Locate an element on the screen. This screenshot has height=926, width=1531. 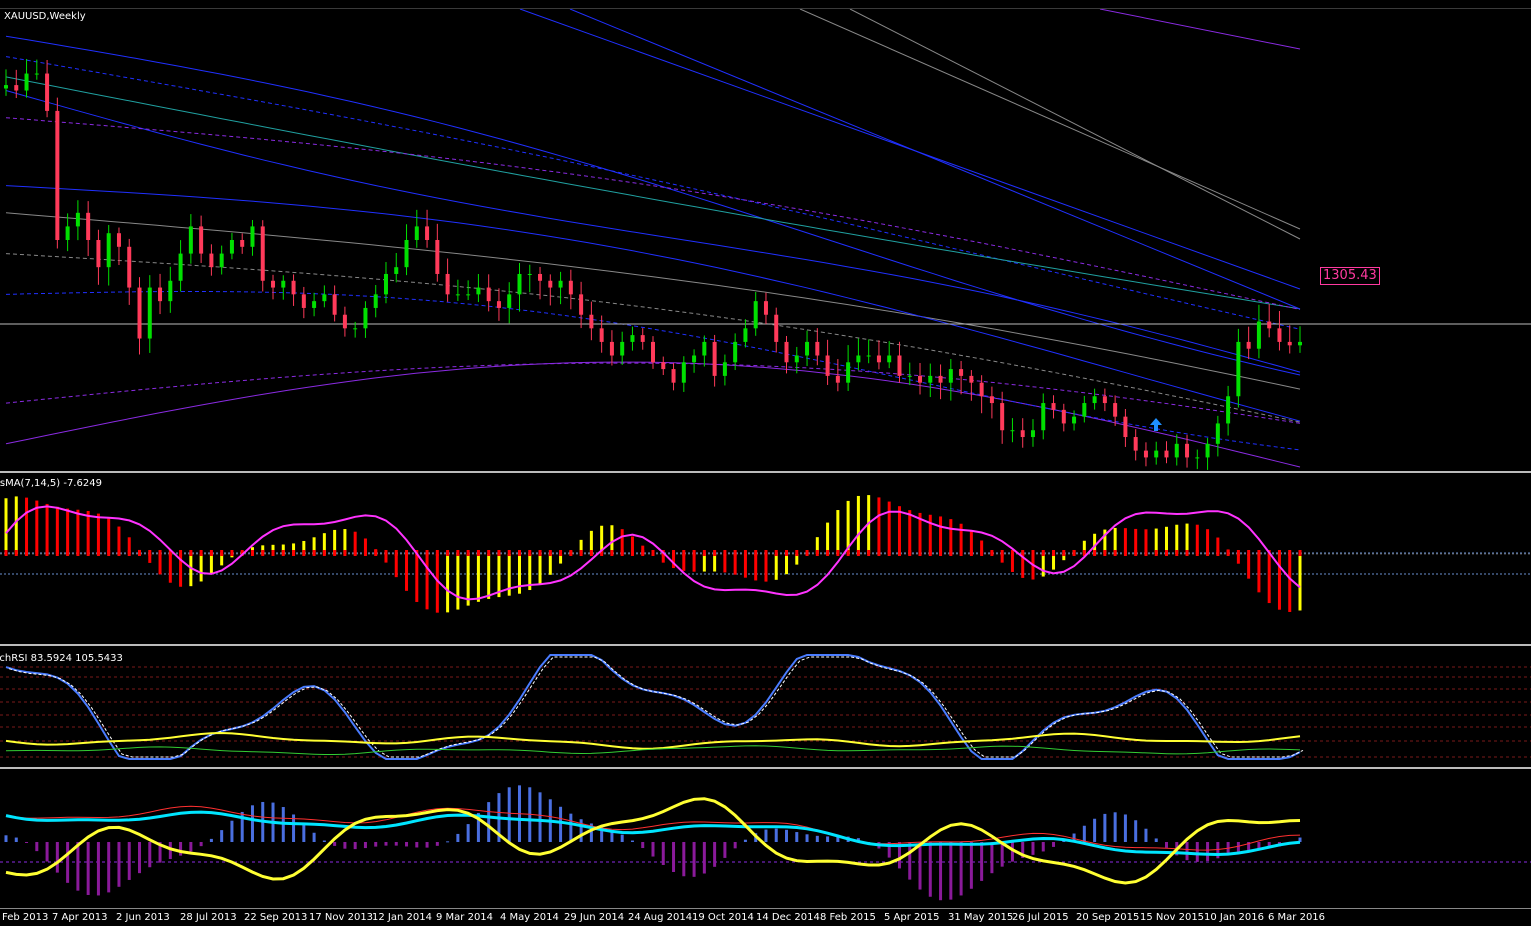
buy-arrow-icon is located at coordinates (1156, 424).